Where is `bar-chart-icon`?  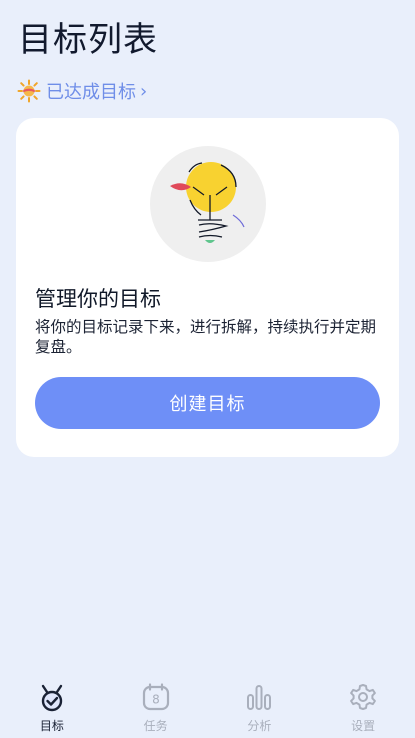
bar-chart-icon is located at coordinates (259, 697).